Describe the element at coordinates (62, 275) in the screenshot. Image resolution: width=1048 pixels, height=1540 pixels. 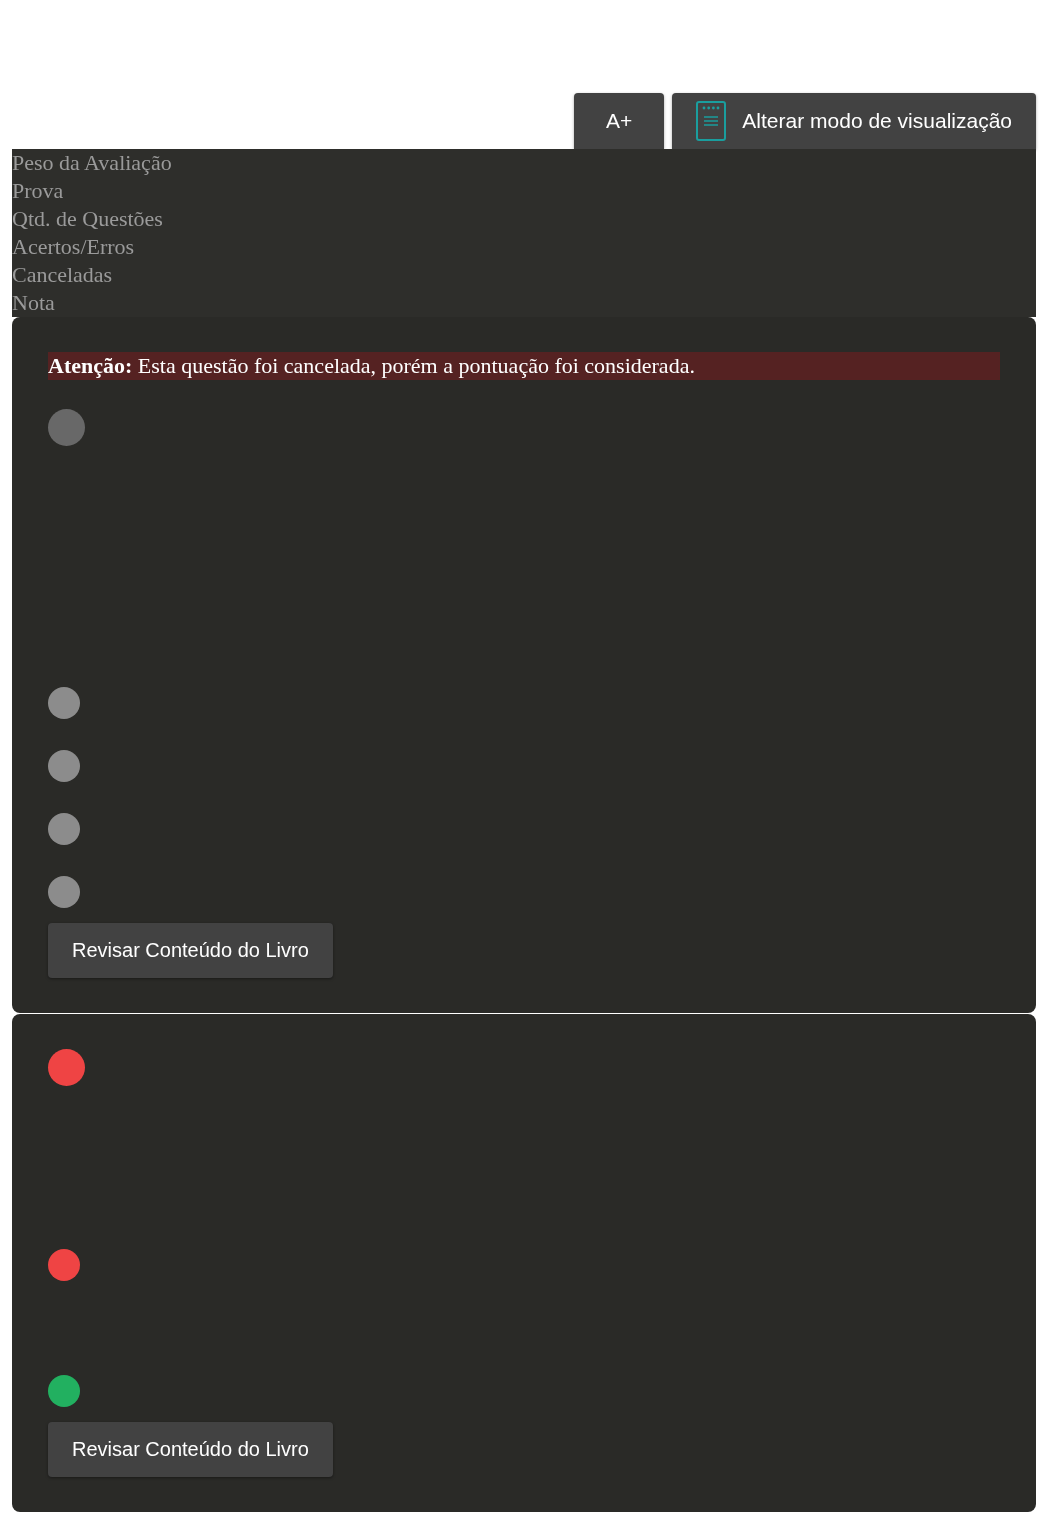
I see `summary-label: Canceladas` at that location.